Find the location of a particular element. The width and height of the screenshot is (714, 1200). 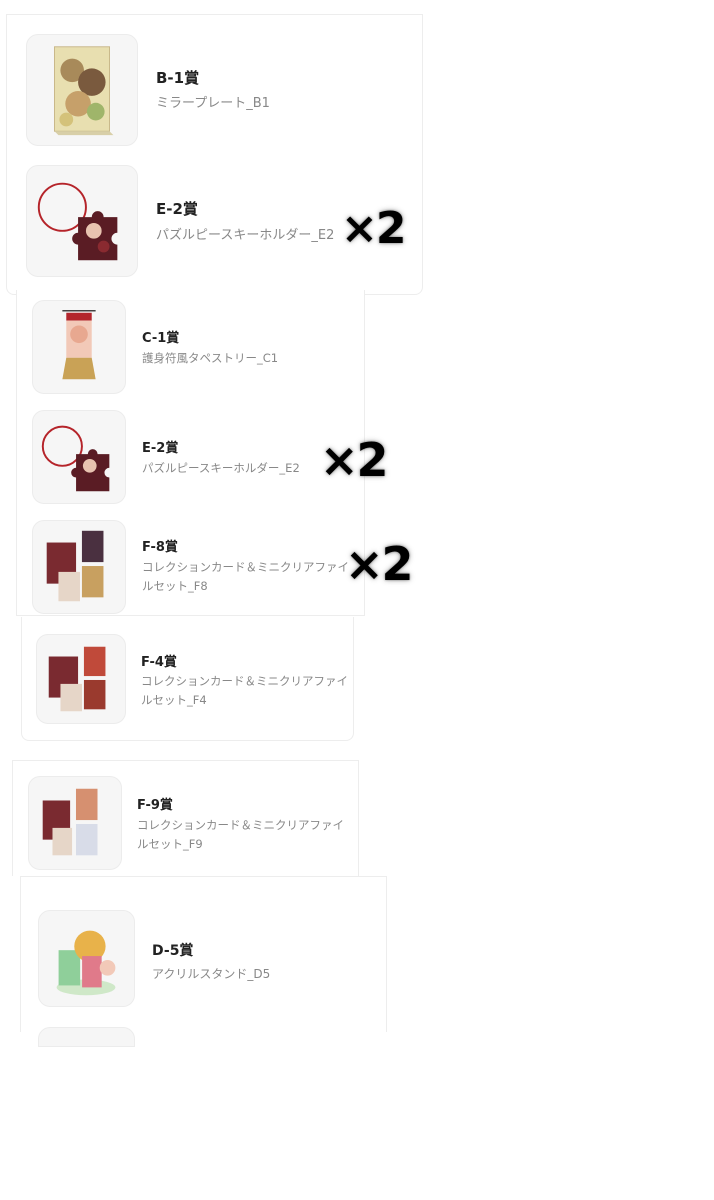

prize-item-f4: F-4賞 コレクションカード＆ミニクリアファイ ルセット_F4 is located at coordinates (187, 679).